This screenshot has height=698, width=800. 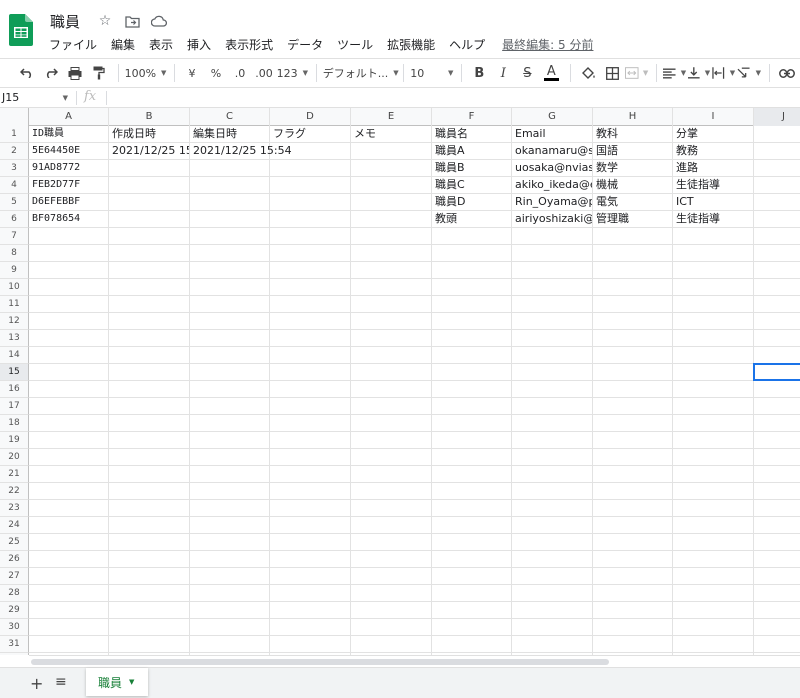 What do you see at coordinates (552, 338) in the screenshot?
I see `cell-G13` at bounding box center [552, 338].